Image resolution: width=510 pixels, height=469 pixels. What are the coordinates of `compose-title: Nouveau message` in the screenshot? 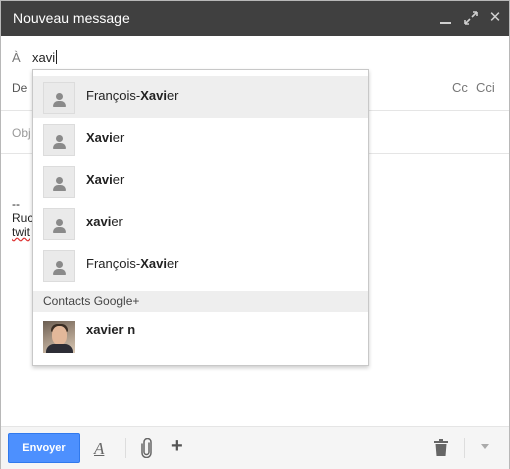 It's located at (71, 18).